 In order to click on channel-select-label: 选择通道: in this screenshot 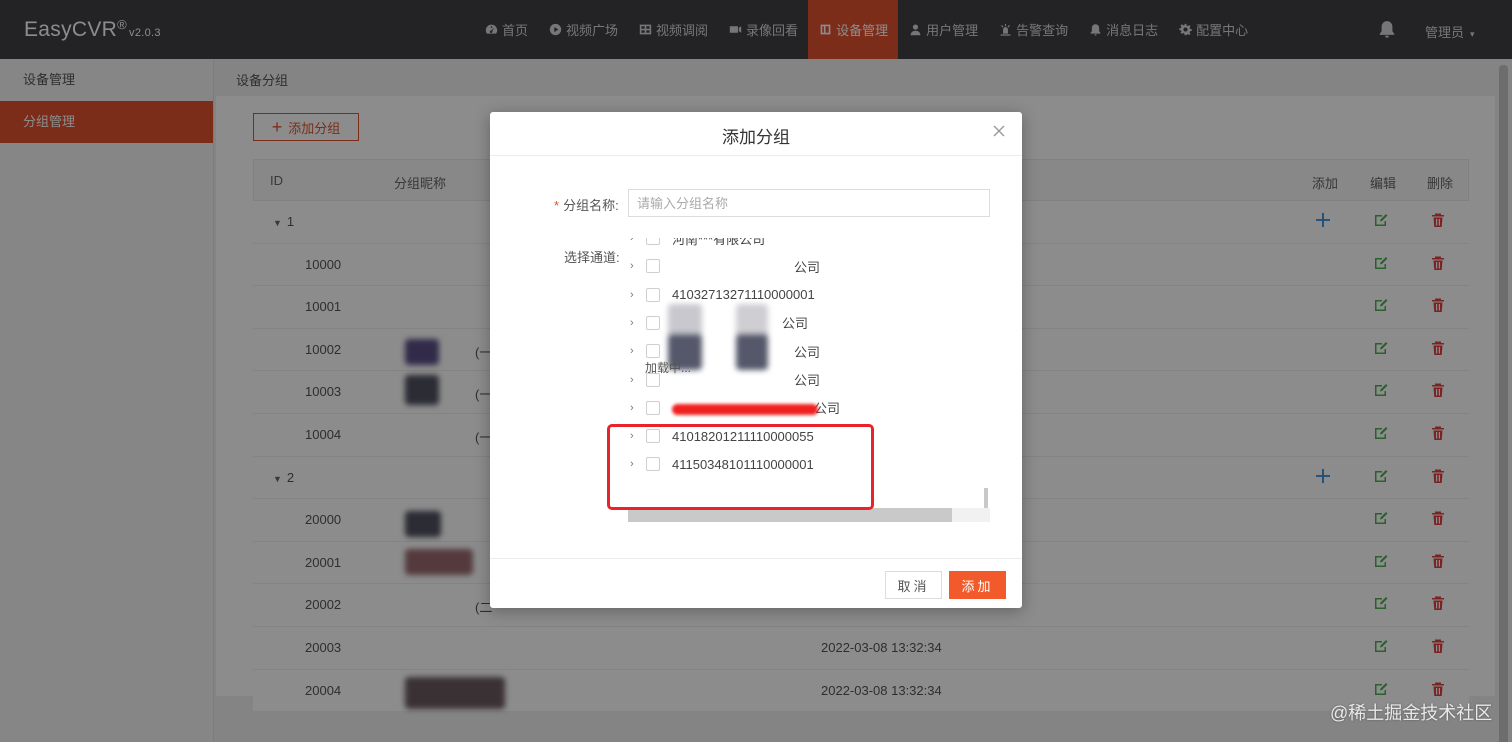, I will do `click(592, 257)`.